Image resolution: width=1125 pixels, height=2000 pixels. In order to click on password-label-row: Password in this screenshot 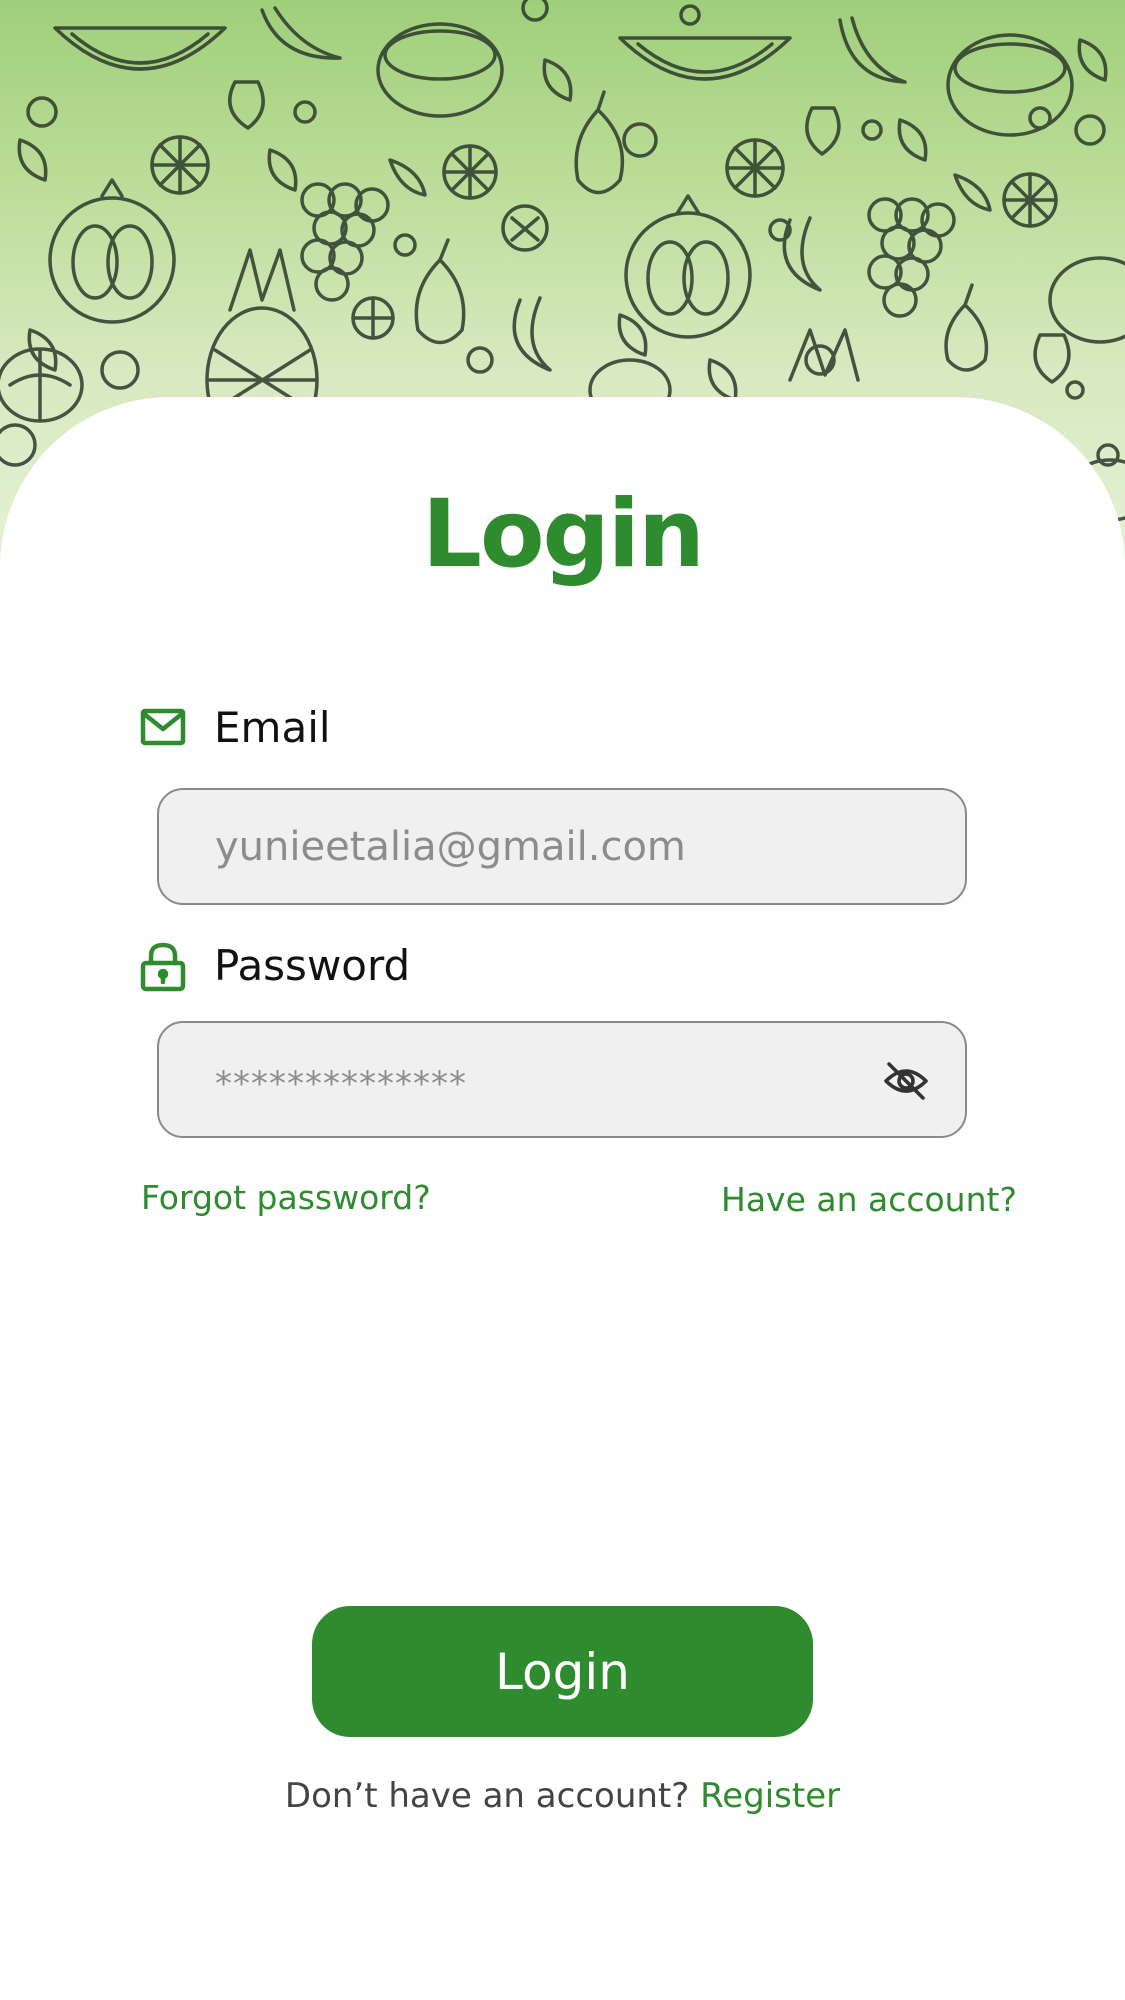, I will do `click(275, 965)`.